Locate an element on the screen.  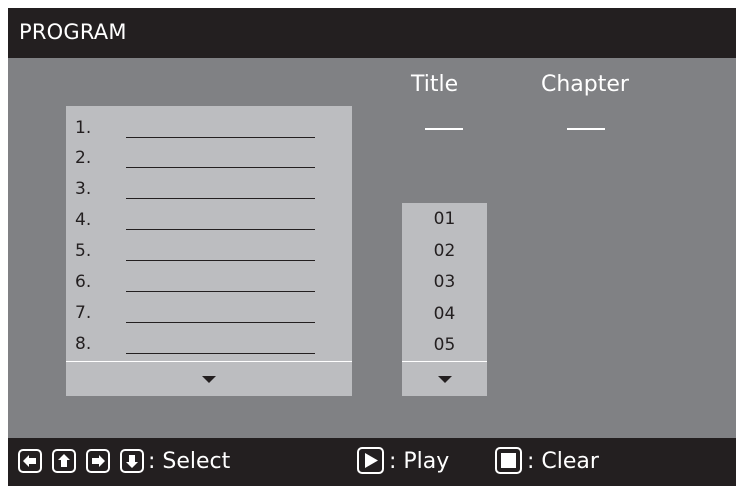
play-icon is located at coordinates (370, 460).